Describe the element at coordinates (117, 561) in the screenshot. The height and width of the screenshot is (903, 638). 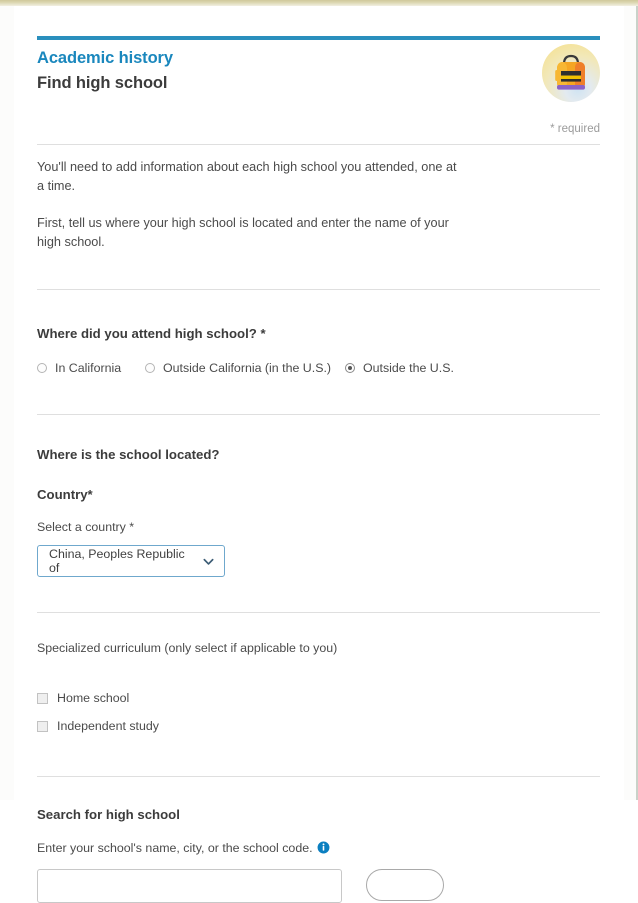
I see `country-select-value: China, Peoples Republic of` at that location.